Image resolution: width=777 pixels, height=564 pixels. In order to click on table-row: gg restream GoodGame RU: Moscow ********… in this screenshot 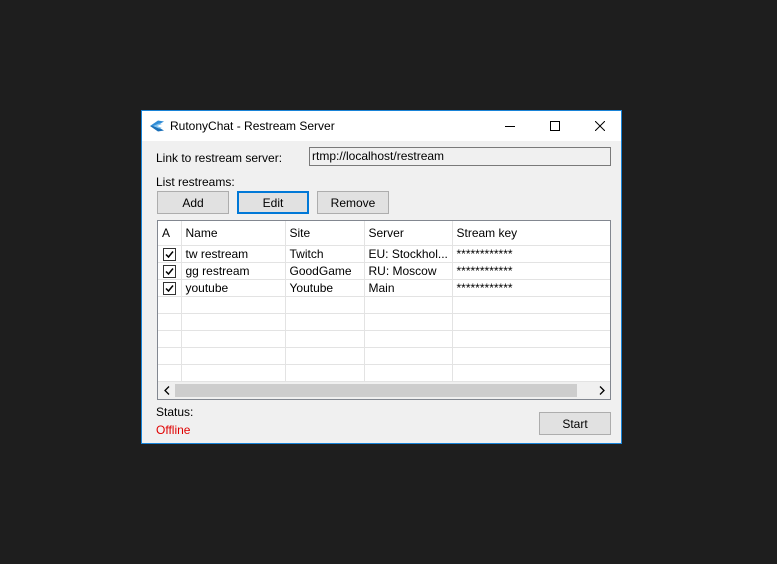, I will do `click(384, 271)`.